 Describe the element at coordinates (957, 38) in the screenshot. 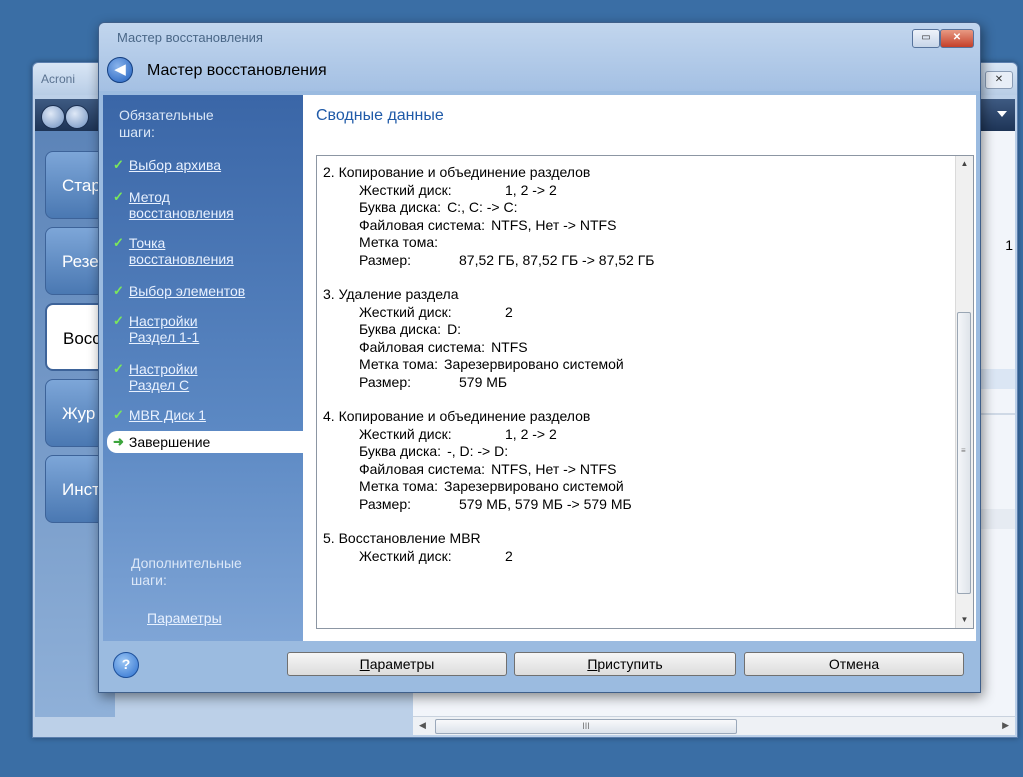

I see `close-window-button: ✕` at that location.